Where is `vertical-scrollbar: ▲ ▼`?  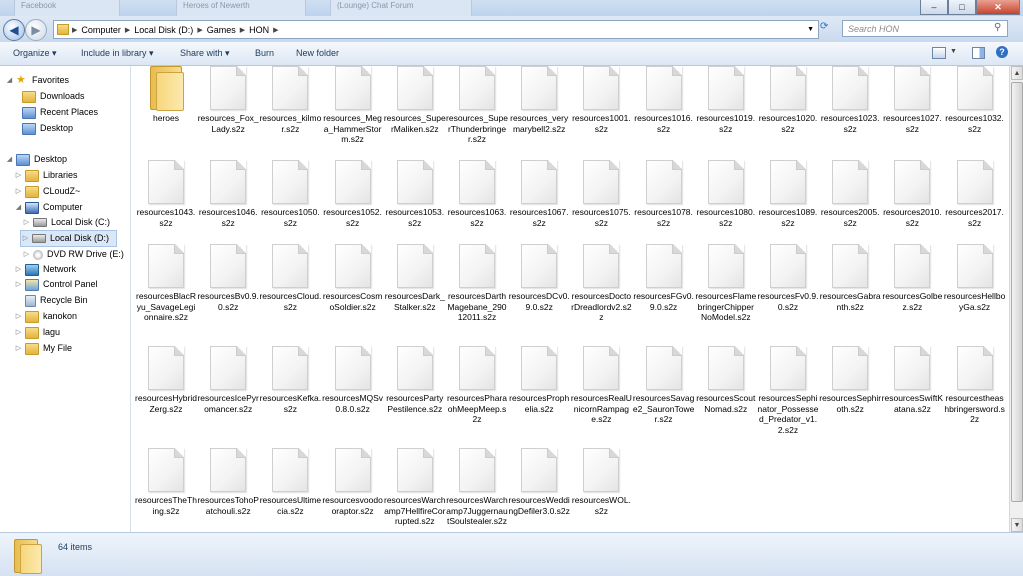 vertical-scrollbar: ▲ ▼ is located at coordinates (1016, 299).